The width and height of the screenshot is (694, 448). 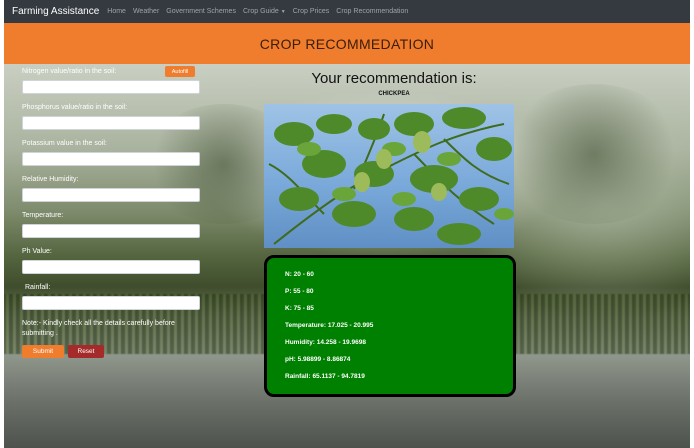 What do you see at coordinates (329, 325) in the screenshot?
I see `detail-temperature: Temperature: 17.025 - 20.995` at bounding box center [329, 325].